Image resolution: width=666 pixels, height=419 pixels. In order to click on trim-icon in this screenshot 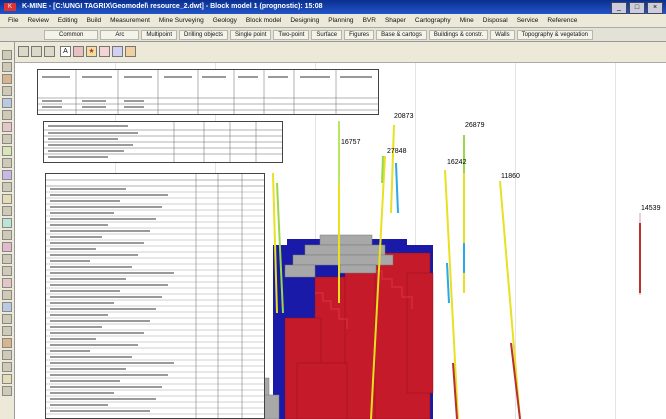, I will do `click(7, 259)`.